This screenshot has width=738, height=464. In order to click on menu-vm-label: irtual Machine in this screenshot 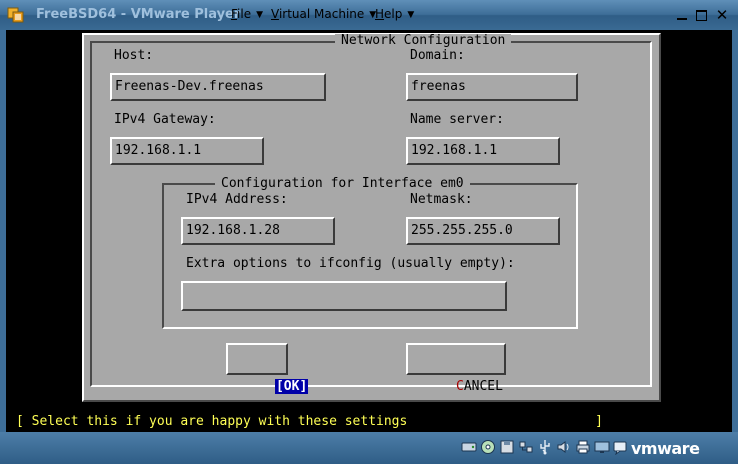, I will do `click(321, 14)`.